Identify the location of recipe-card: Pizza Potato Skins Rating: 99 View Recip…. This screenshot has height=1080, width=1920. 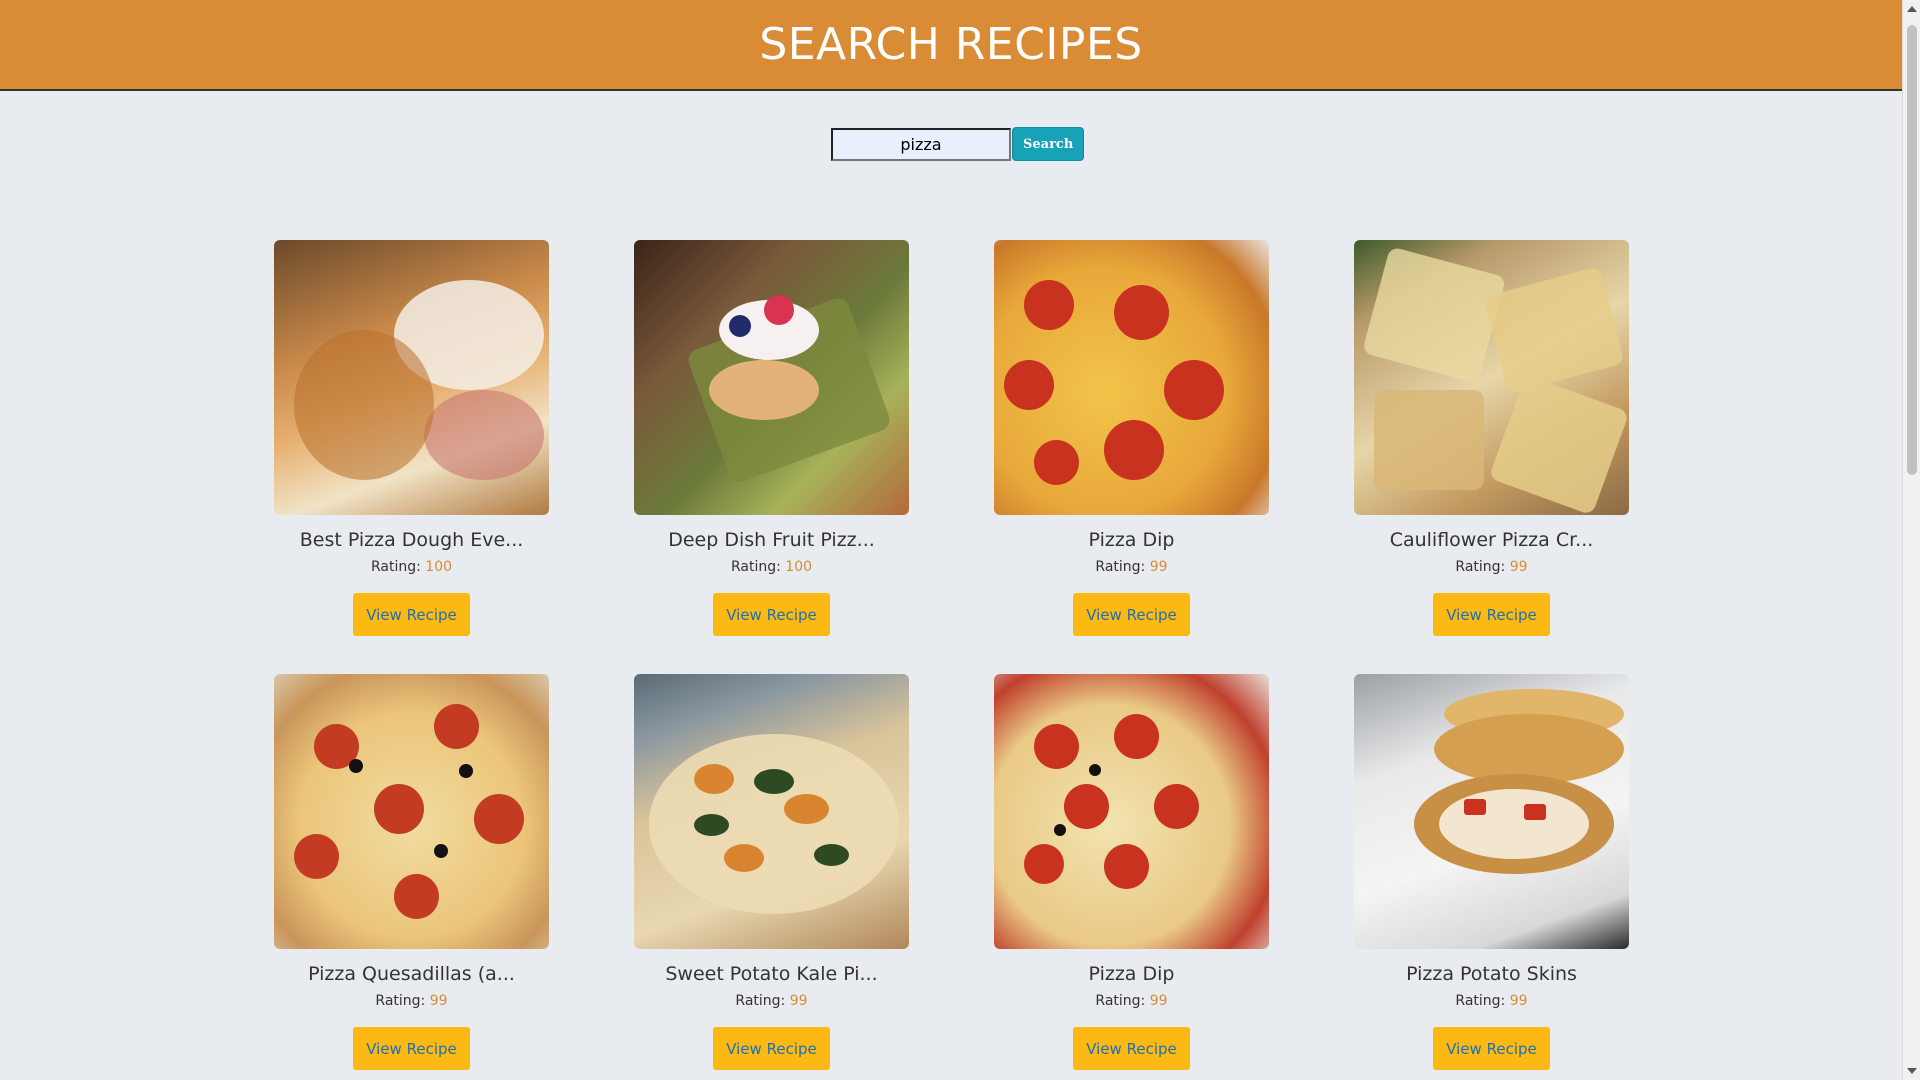
(1491, 872).